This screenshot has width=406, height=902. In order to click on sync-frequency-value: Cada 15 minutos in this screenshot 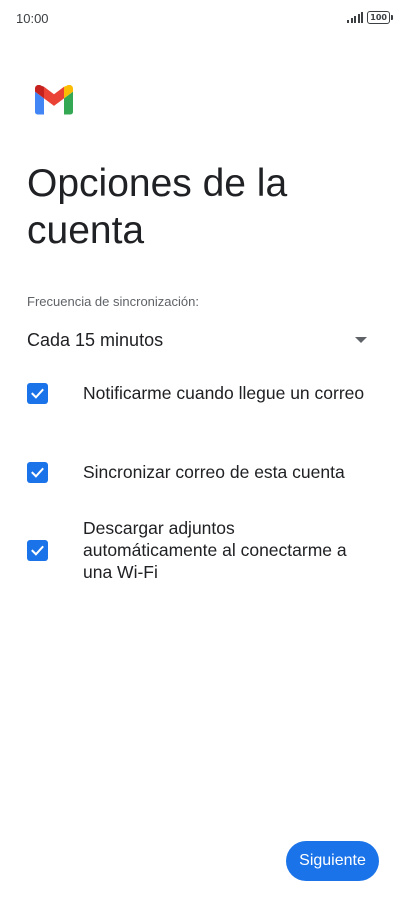, I will do `click(95, 339)`.